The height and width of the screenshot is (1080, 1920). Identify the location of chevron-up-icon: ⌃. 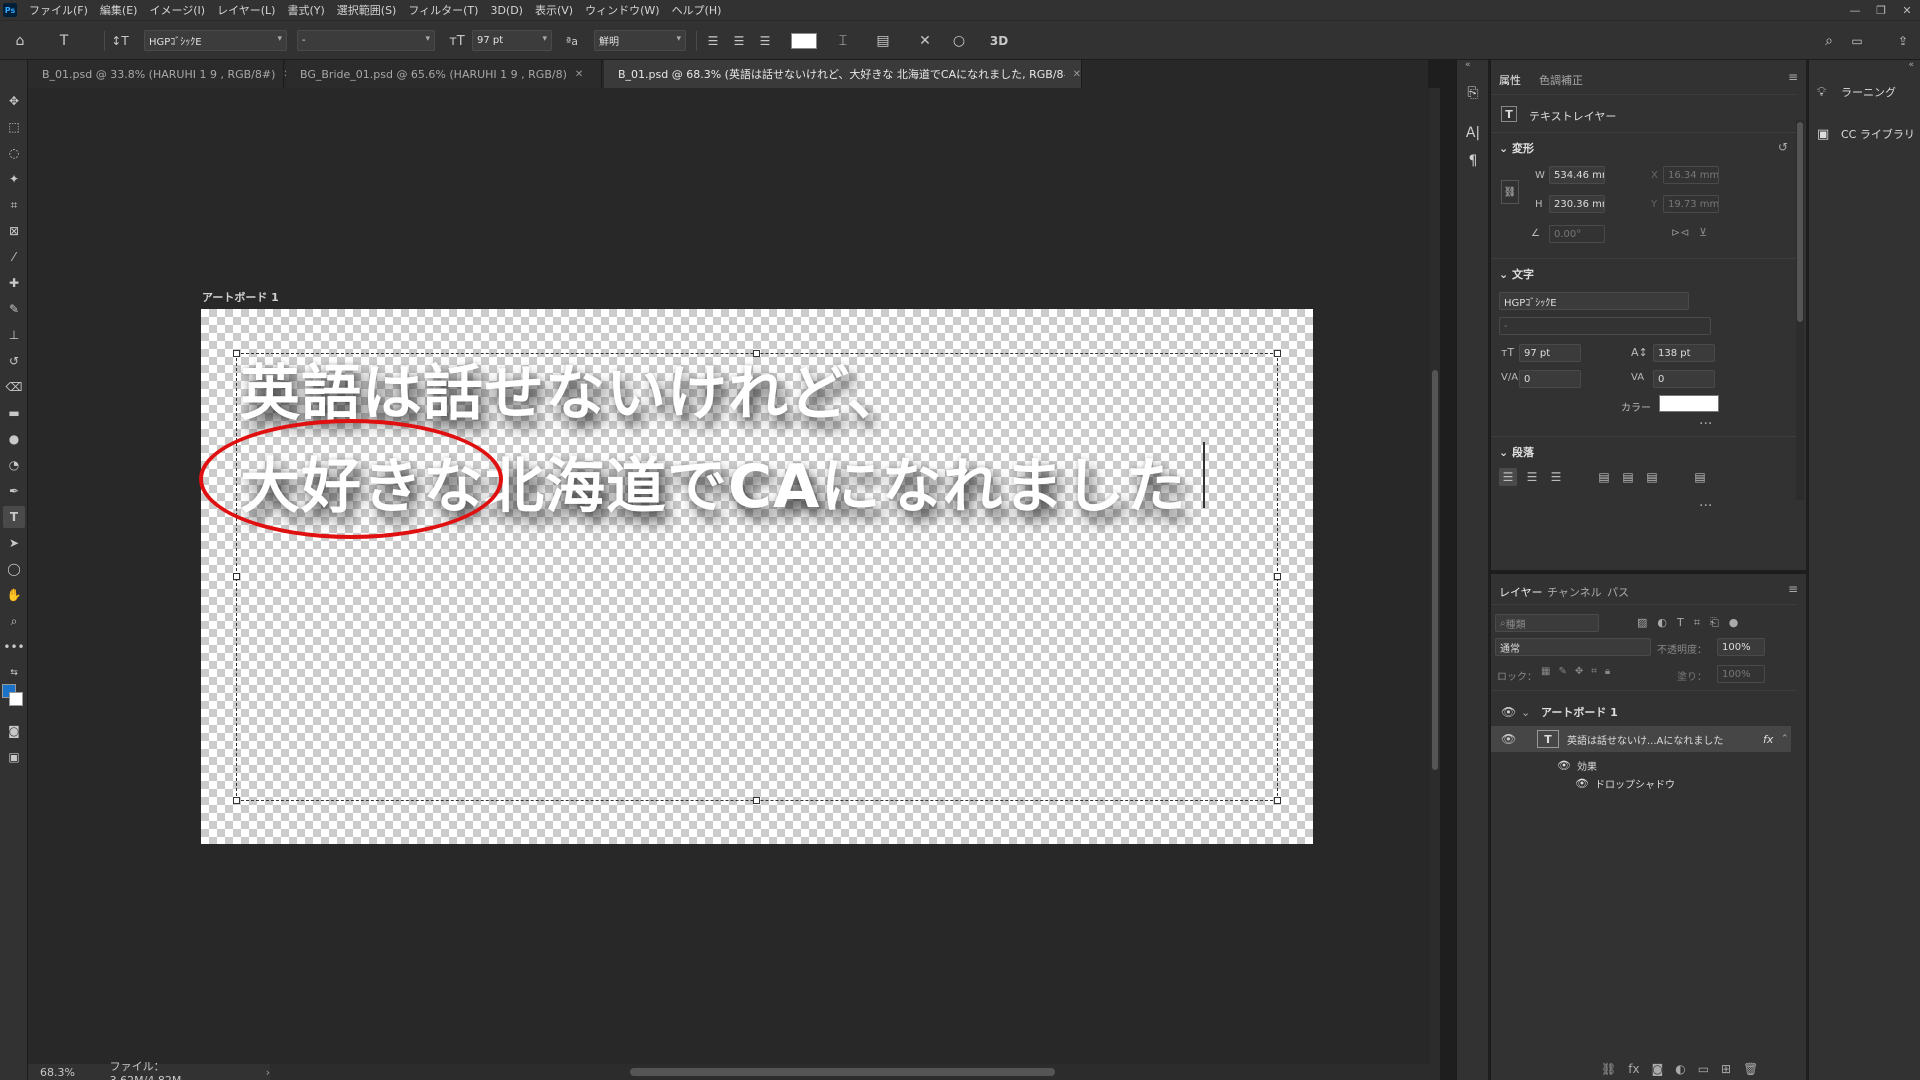
(1785, 739).